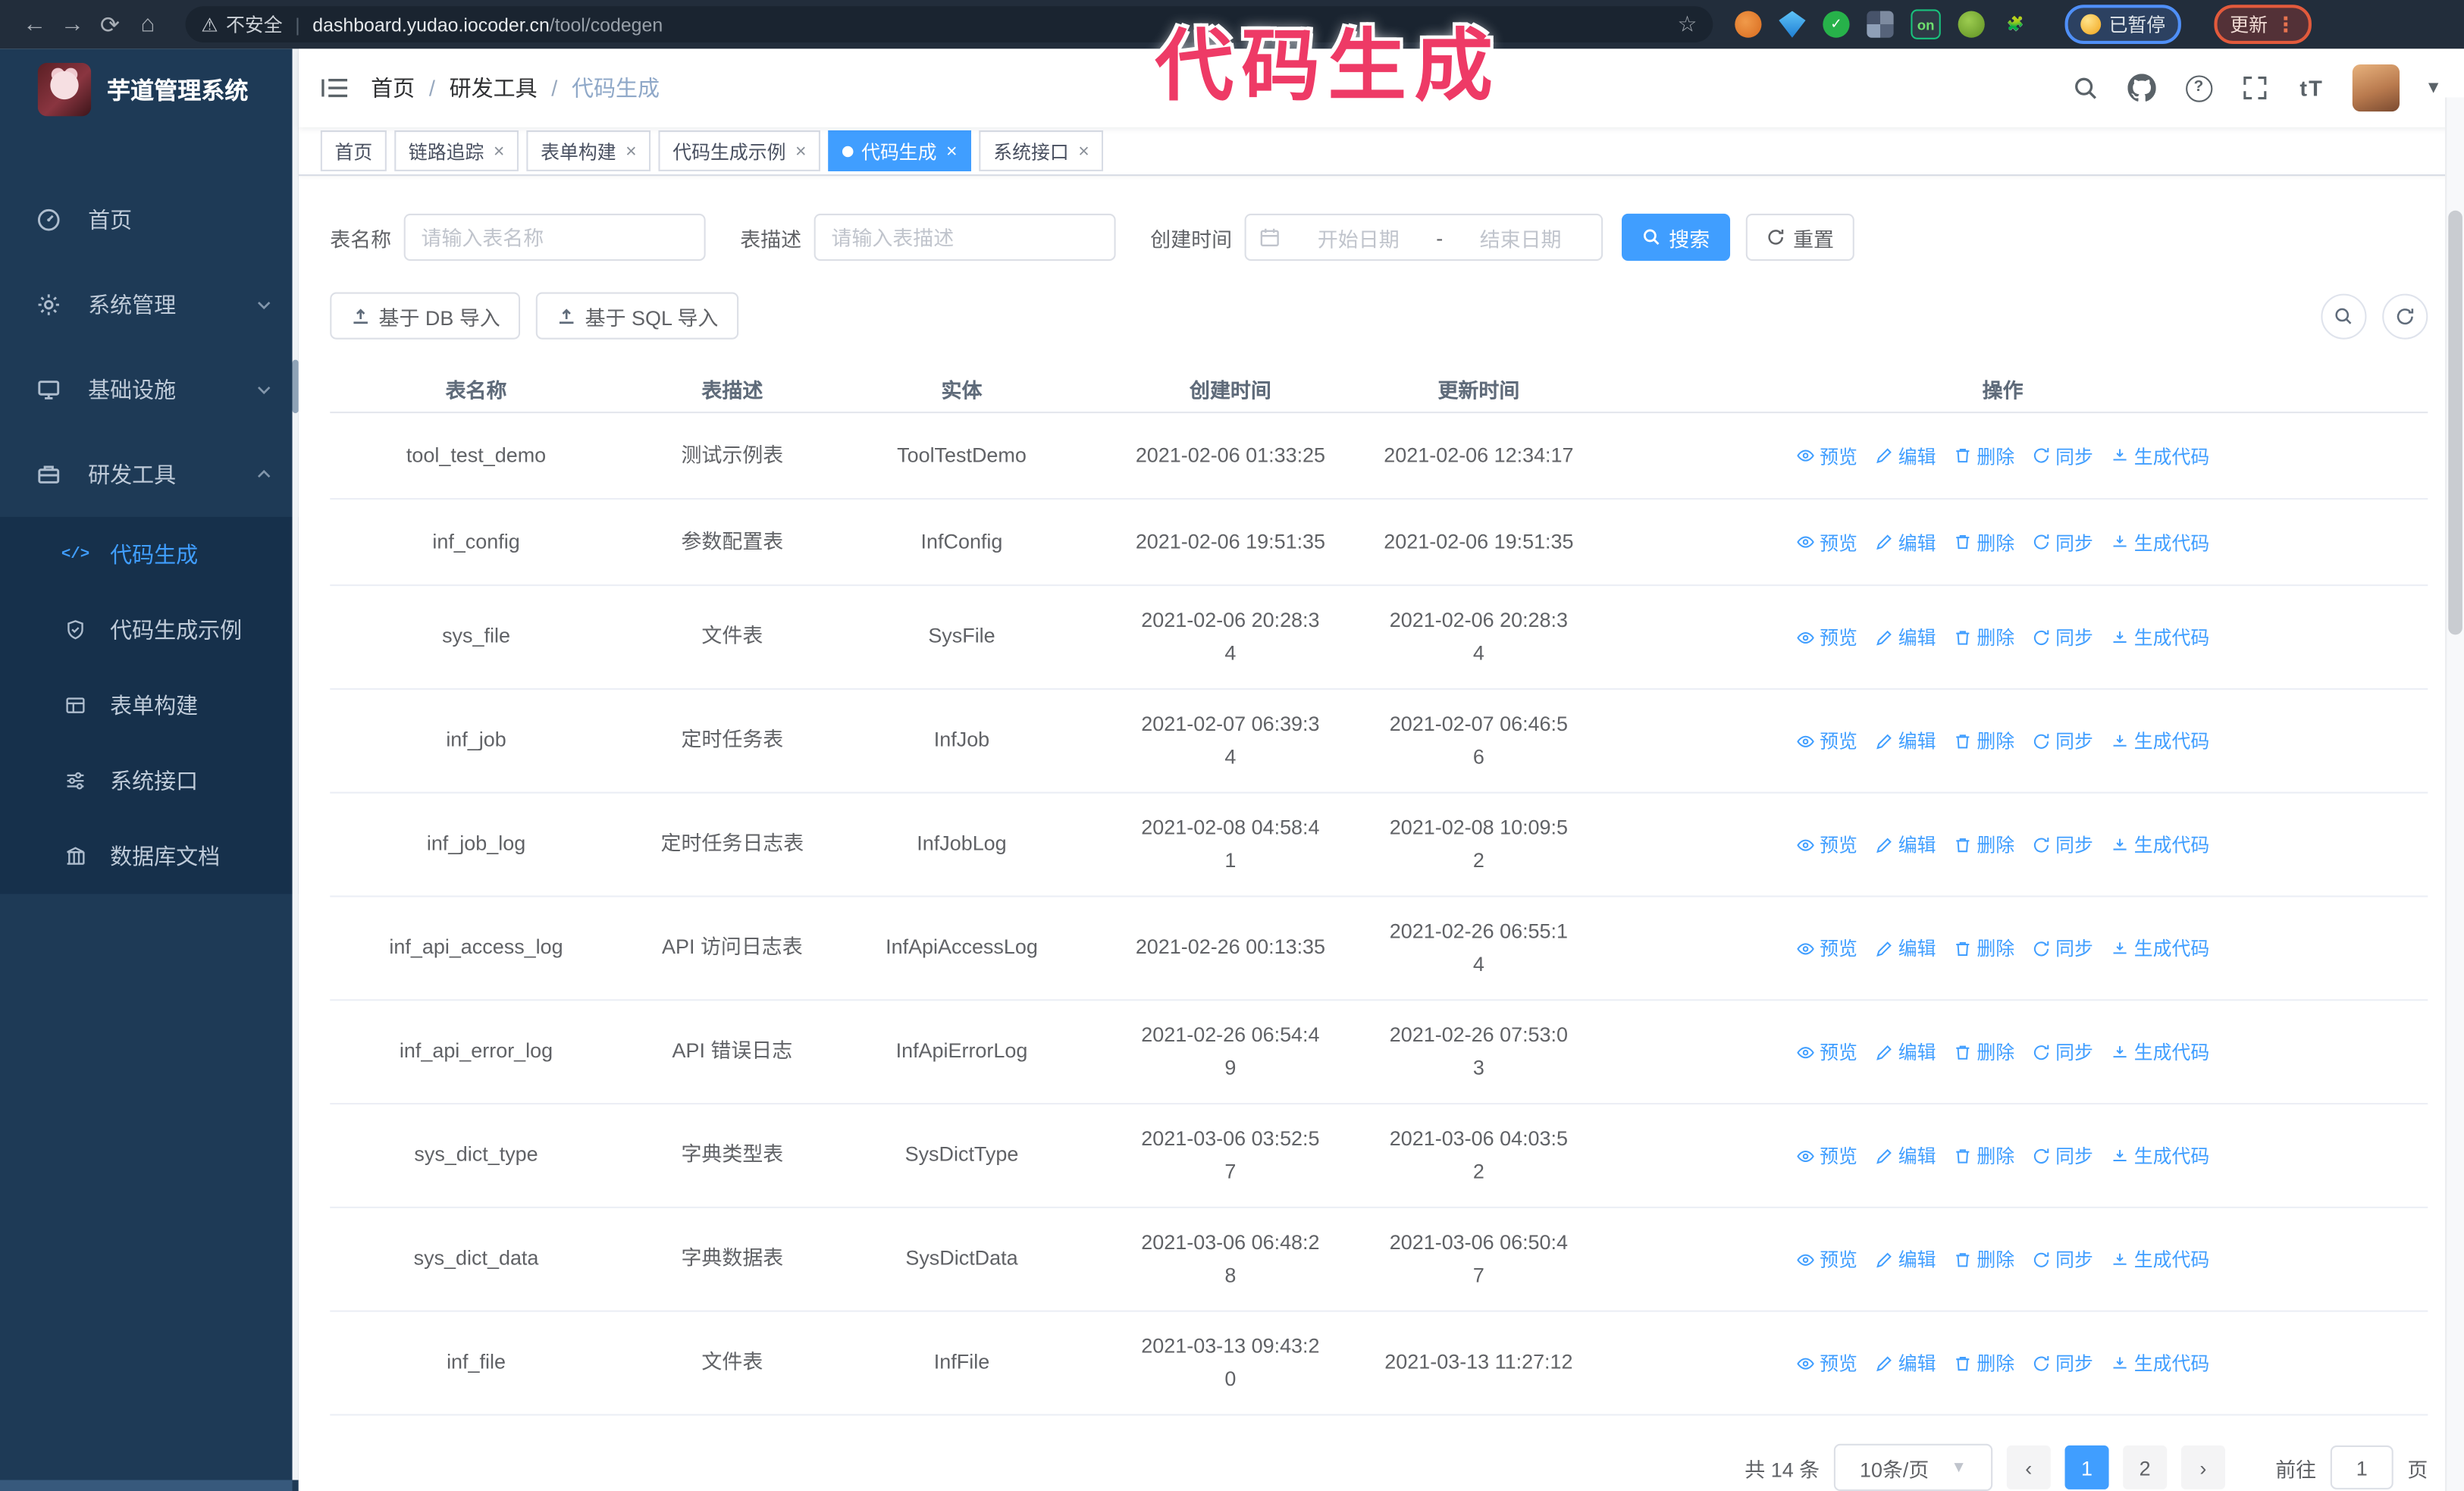  Describe the element at coordinates (1913, 1467) in the screenshot. I see `page-size-select: 10条/页 ▼` at that location.